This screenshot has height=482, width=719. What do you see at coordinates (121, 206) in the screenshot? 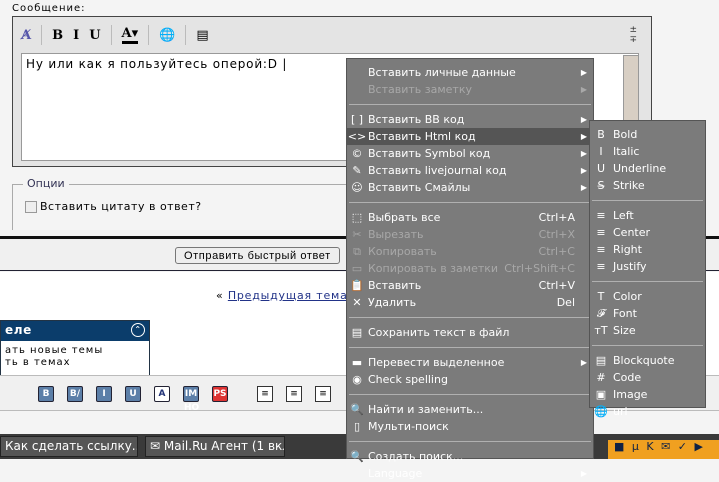
I see `quote-label: Вставить цитату в ответ?` at bounding box center [121, 206].